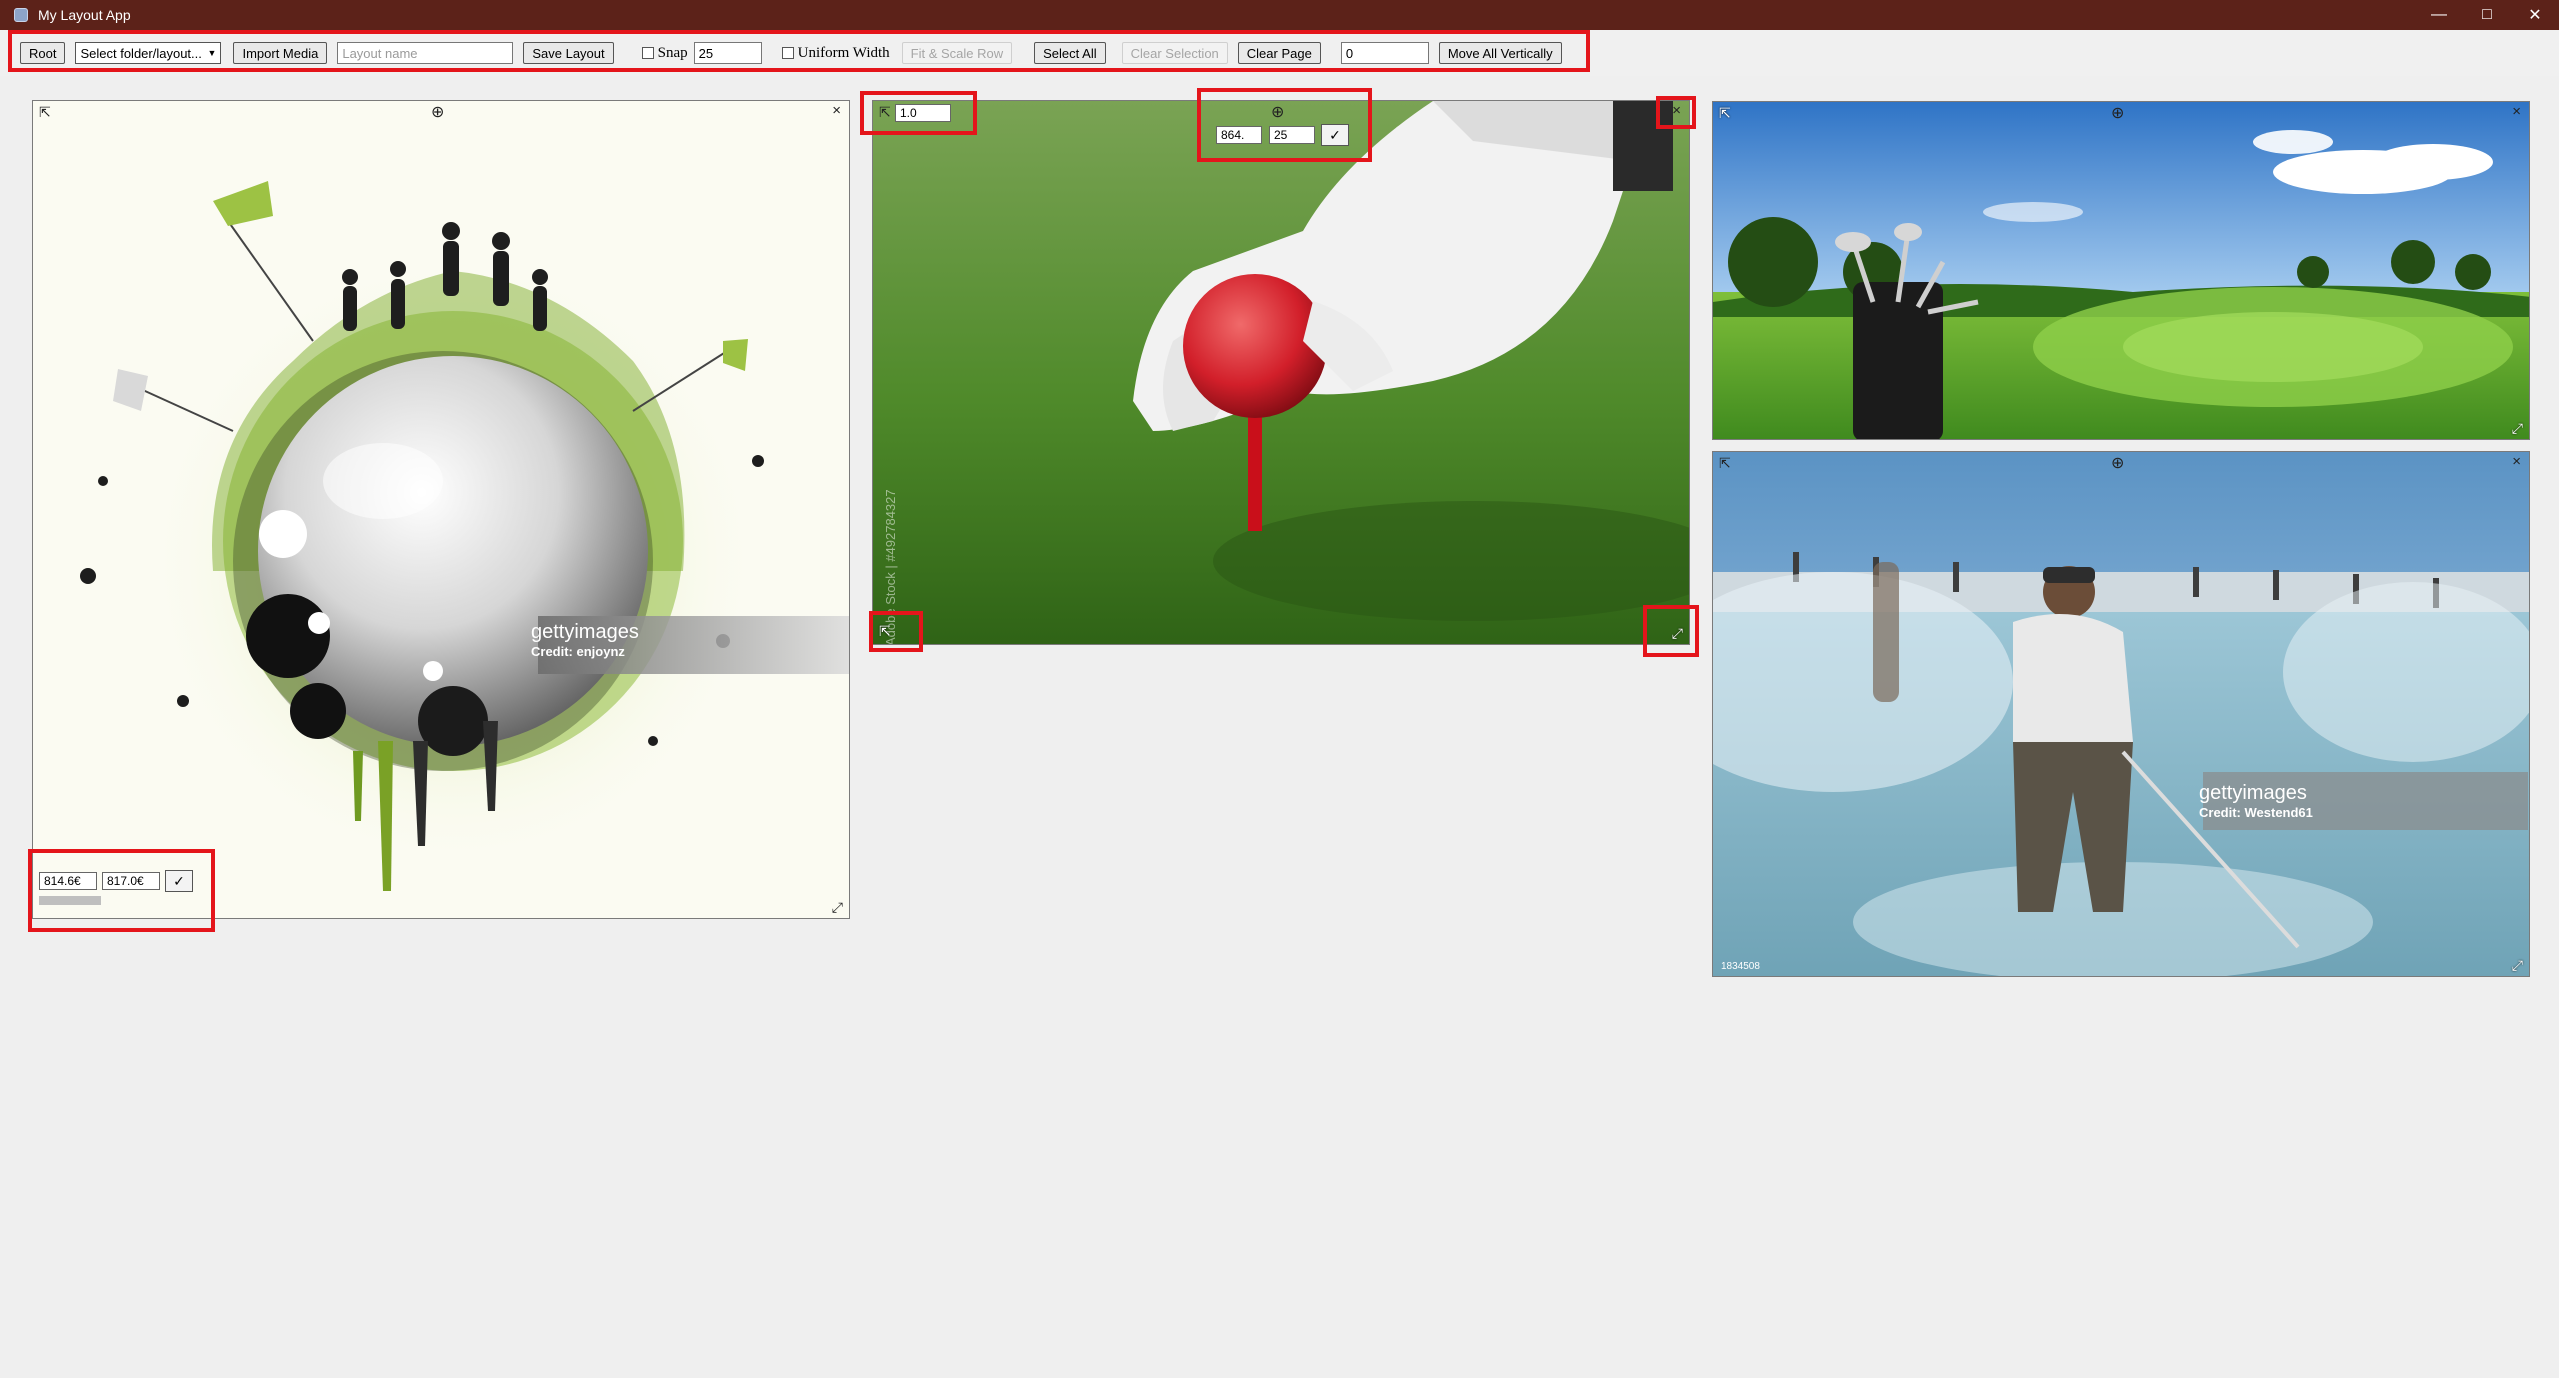 Image resolution: width=2559 pixels, height=1378 pixels. I want to click on golf-course-image, so click(2121, 270).